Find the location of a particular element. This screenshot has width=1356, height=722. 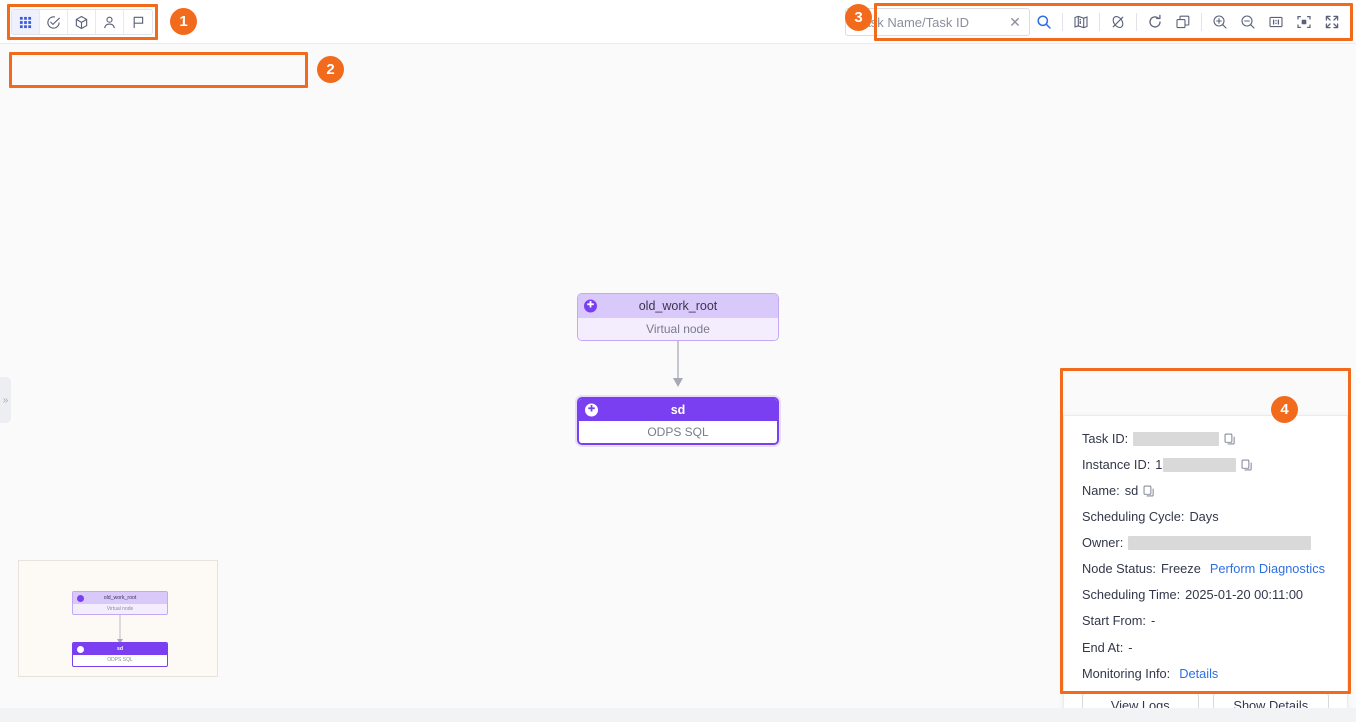

top-toolbar: ✕ is located at coordinates (678, 22).